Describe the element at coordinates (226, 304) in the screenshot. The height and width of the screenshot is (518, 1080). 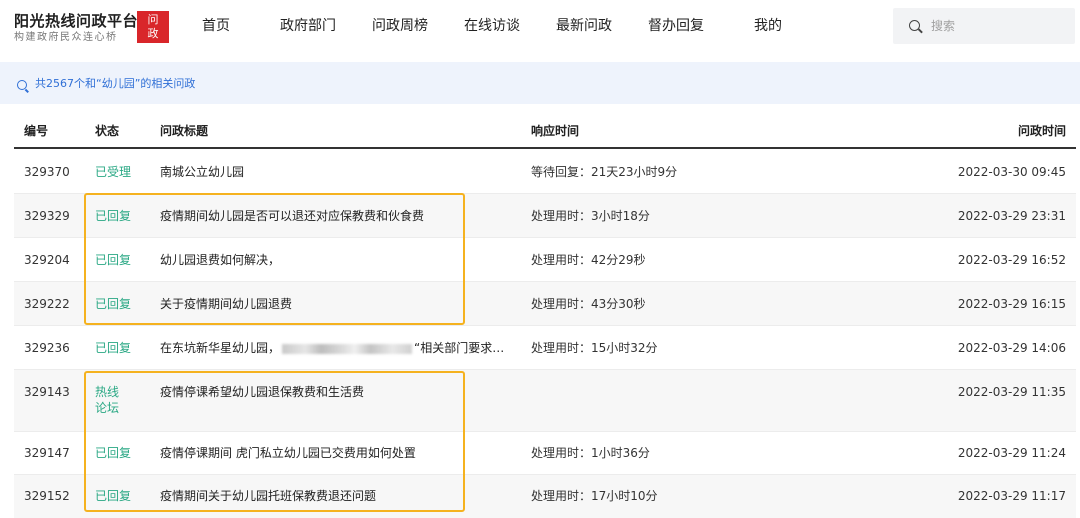
I see `row-title-link: 关于疫情期间幼儿园退费` at that location.